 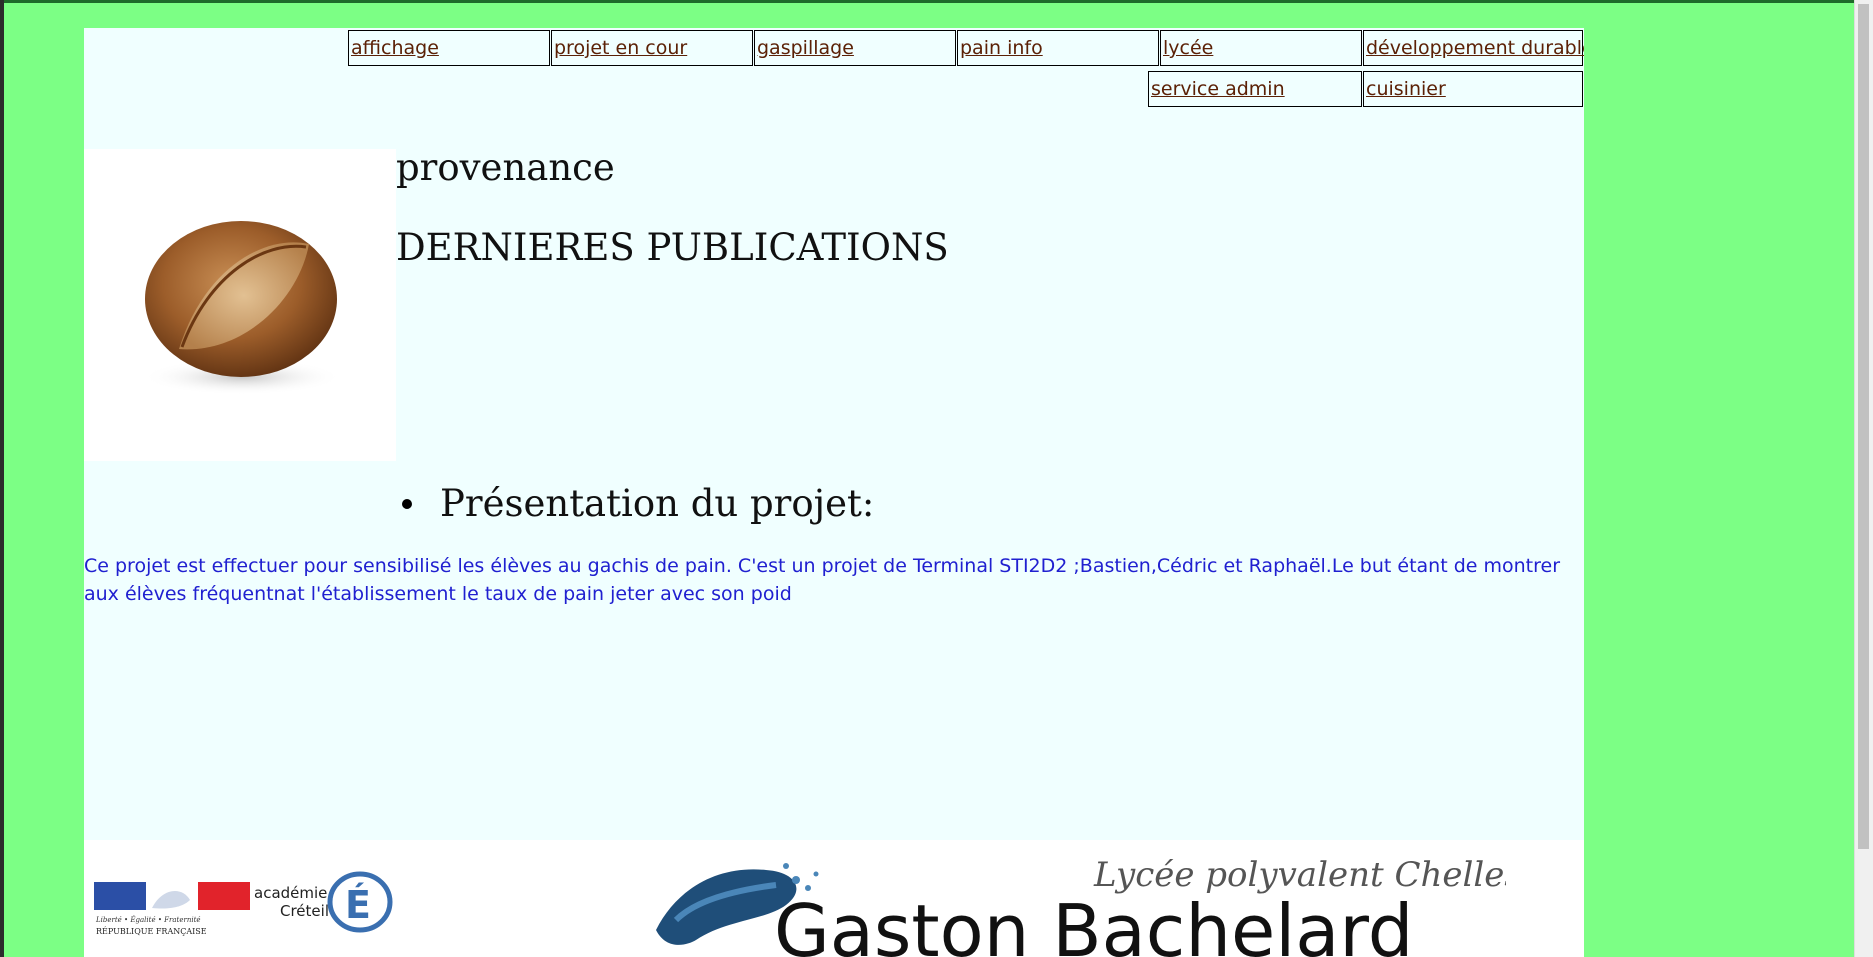 I want to click on nav-link-projet-en-cour: projet en cour, so click(x=652, y=45).